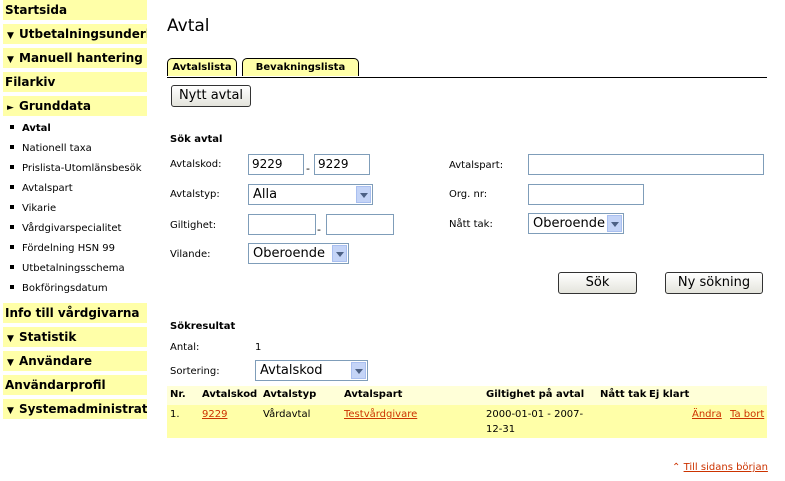 Image resolution: width=785 pixels, height=481 pixels. What do you see at coordinates (342, 164) in the screenshot?
I see `avtalskod-to-input: 9229` at bounding box center [342, 164].